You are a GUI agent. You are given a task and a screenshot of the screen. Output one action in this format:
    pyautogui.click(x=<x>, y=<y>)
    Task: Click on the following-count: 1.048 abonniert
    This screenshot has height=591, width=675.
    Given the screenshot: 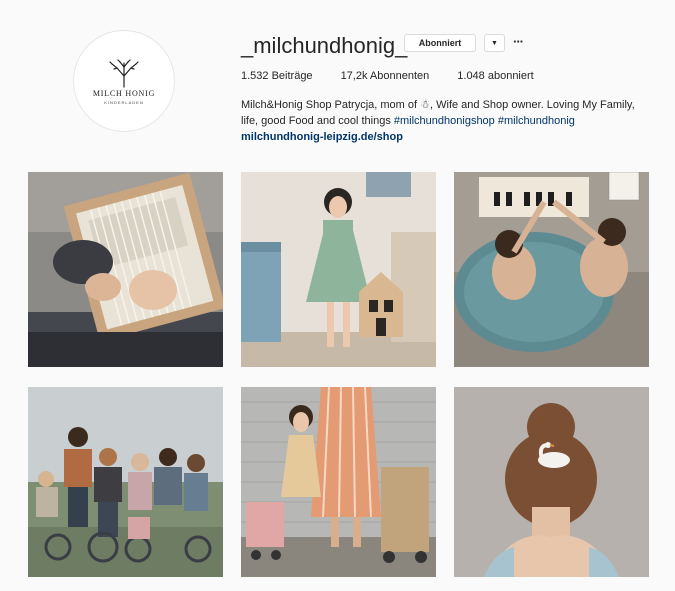 What is the action you would take?
    pyautogui.click(x=495, y=76)
    